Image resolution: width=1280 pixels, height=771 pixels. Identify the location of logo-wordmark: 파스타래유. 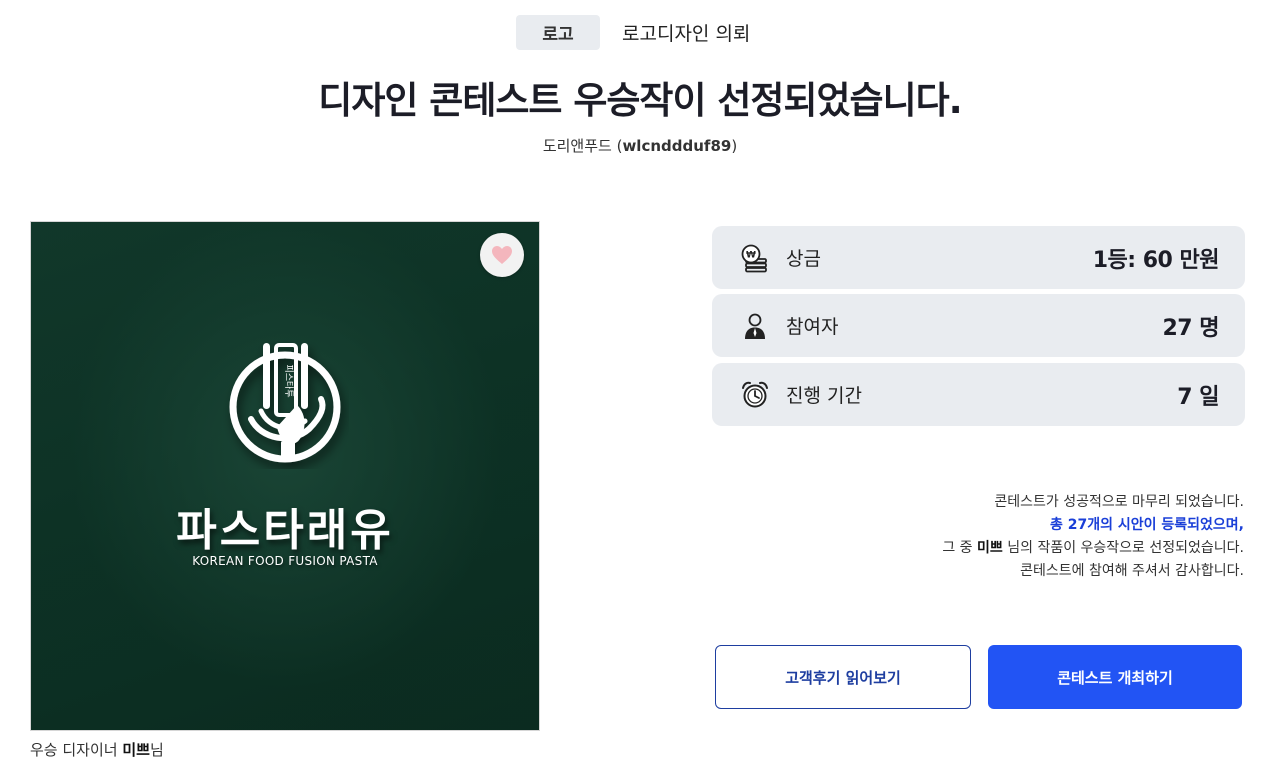
(285, 530).